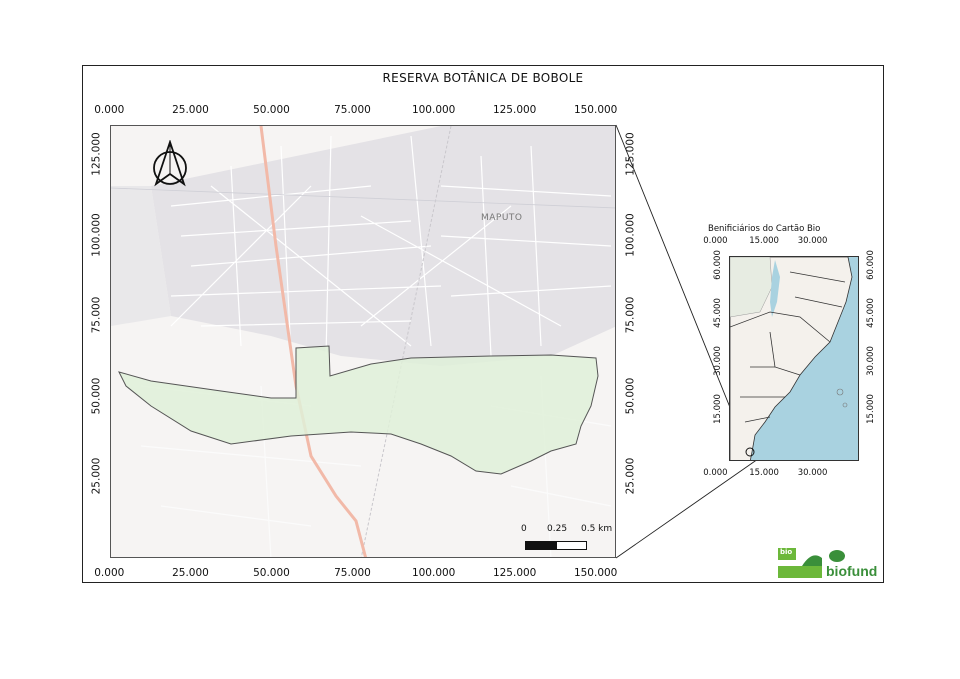 The height and width of the screenshot is (679, 960). What do you see at coordinates (812, 241) in the screenshot?
I see `inset-x-tick-top: 30.000` at bounding box center [812, 241].